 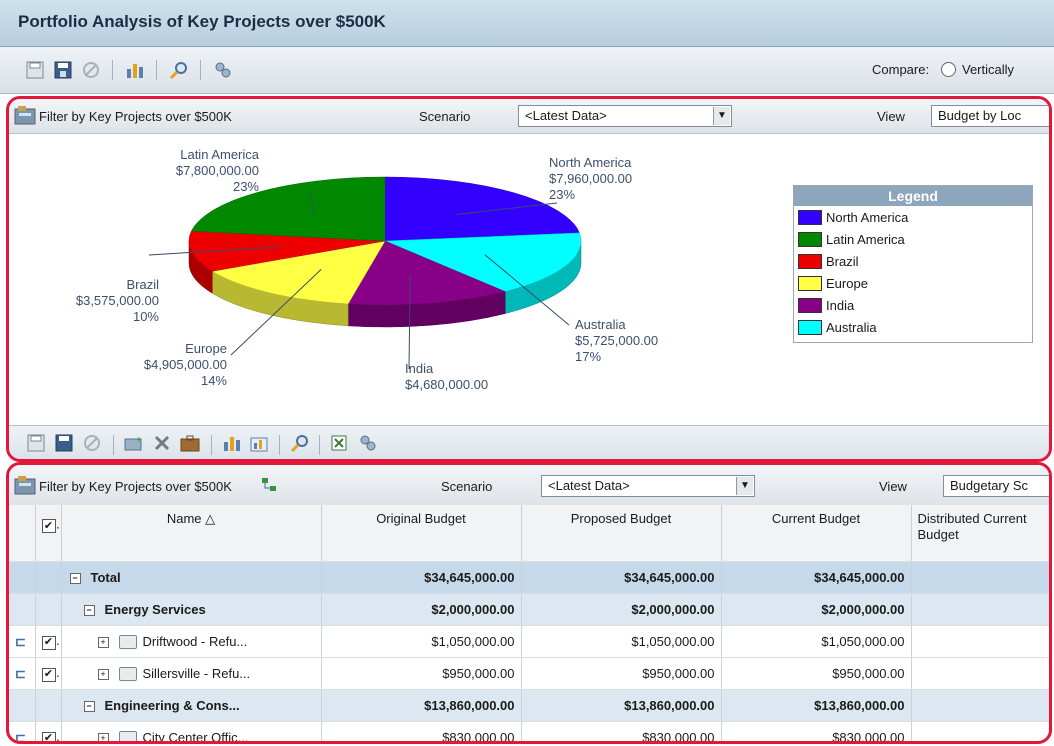 What do you see at coordinates (210, 518) in the screenshot?
I see `sort-ascending-icon: △` at bounding box center [210, 518].